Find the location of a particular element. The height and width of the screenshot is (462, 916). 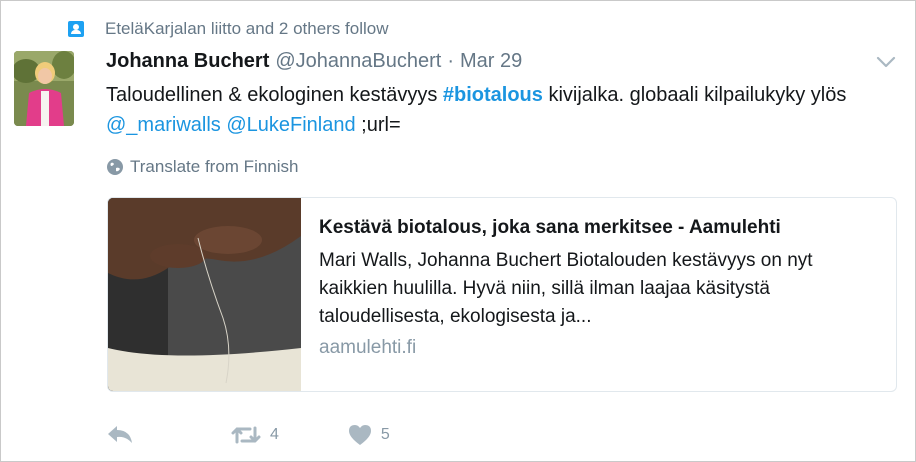

retweet-count: 4 is located at coordinates (274, 434).